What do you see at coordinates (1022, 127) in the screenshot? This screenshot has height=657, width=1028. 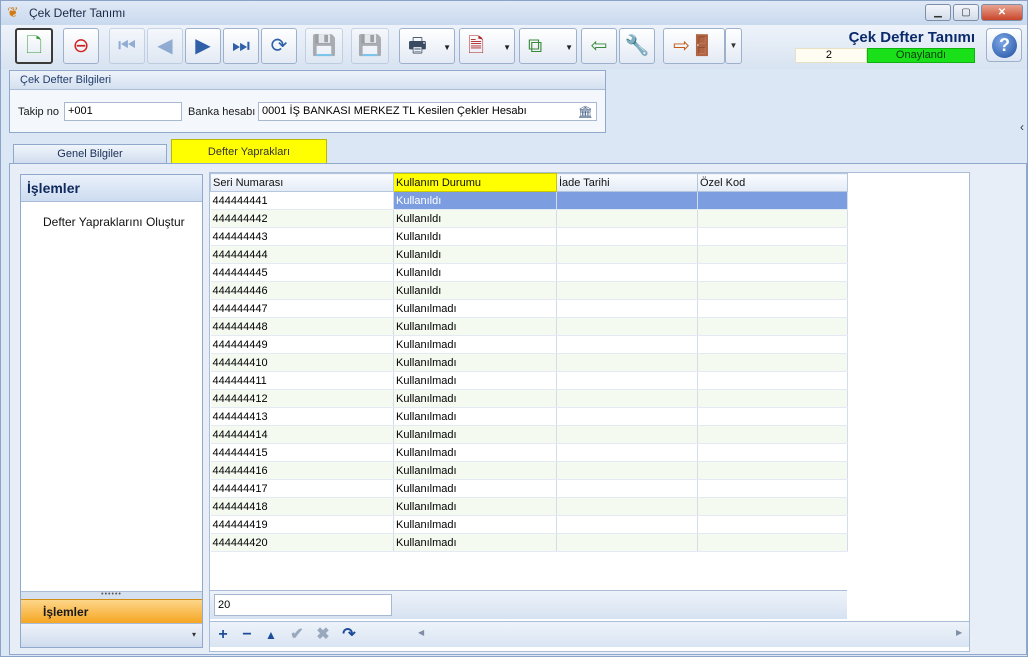 I see `collapse-arrow-icon: ‹` at bounding box center [1022, 127].